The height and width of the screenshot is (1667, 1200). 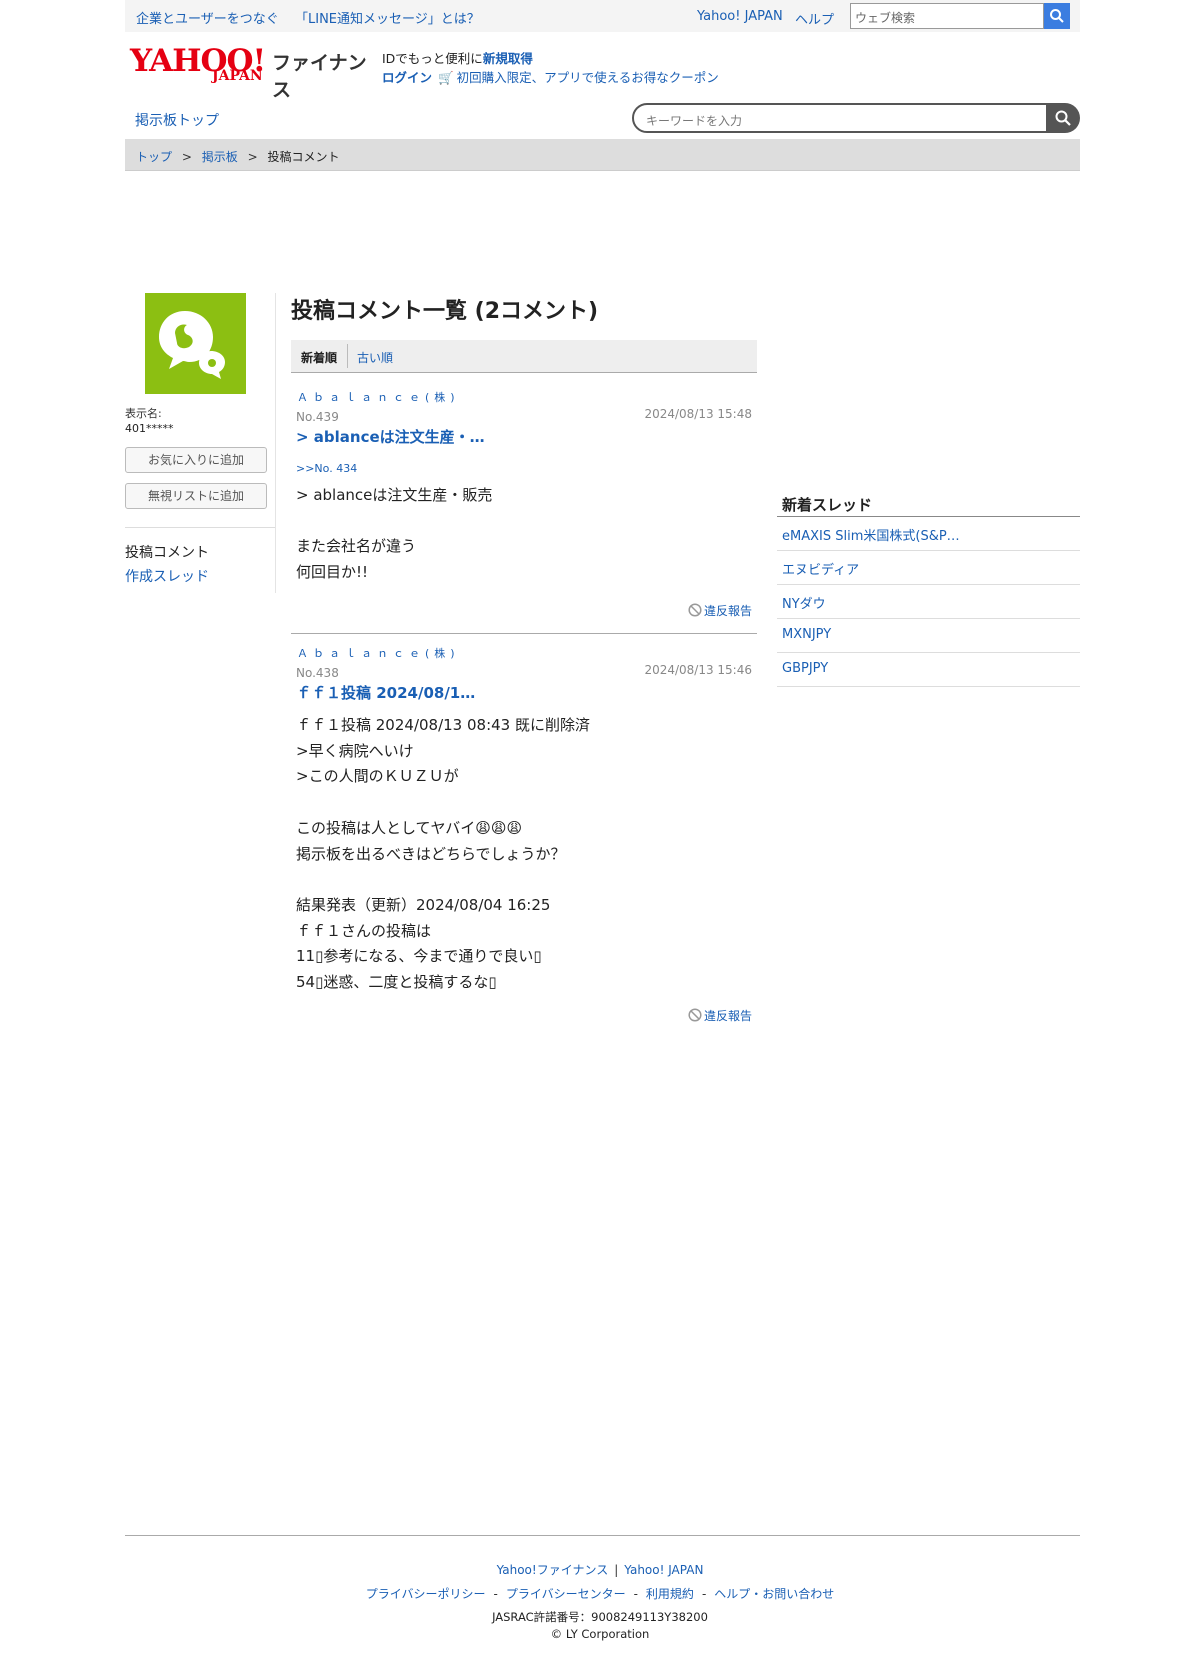 I want to click on logo-finance-text: ファイナンス, so click(x=319, y=76).